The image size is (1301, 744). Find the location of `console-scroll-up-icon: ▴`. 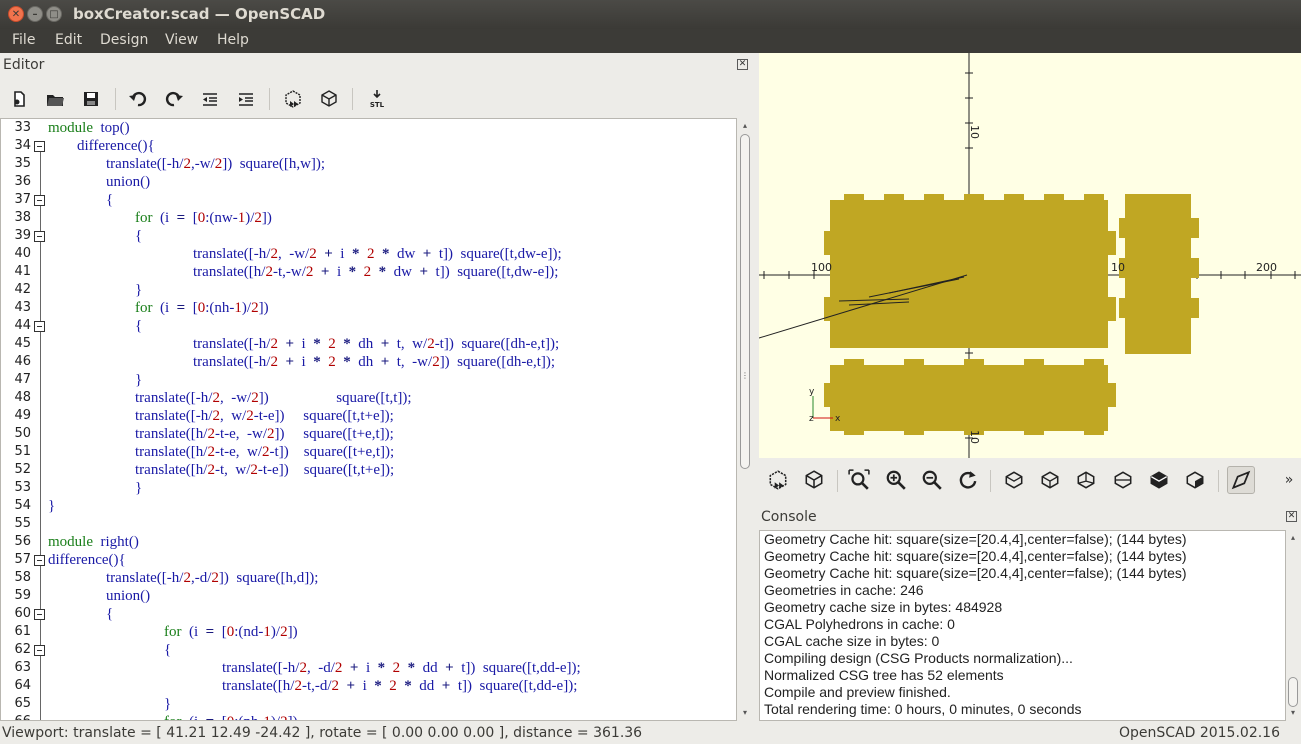

console-scroll-up-icon: ▴ is located at coordinates (1293, 538).